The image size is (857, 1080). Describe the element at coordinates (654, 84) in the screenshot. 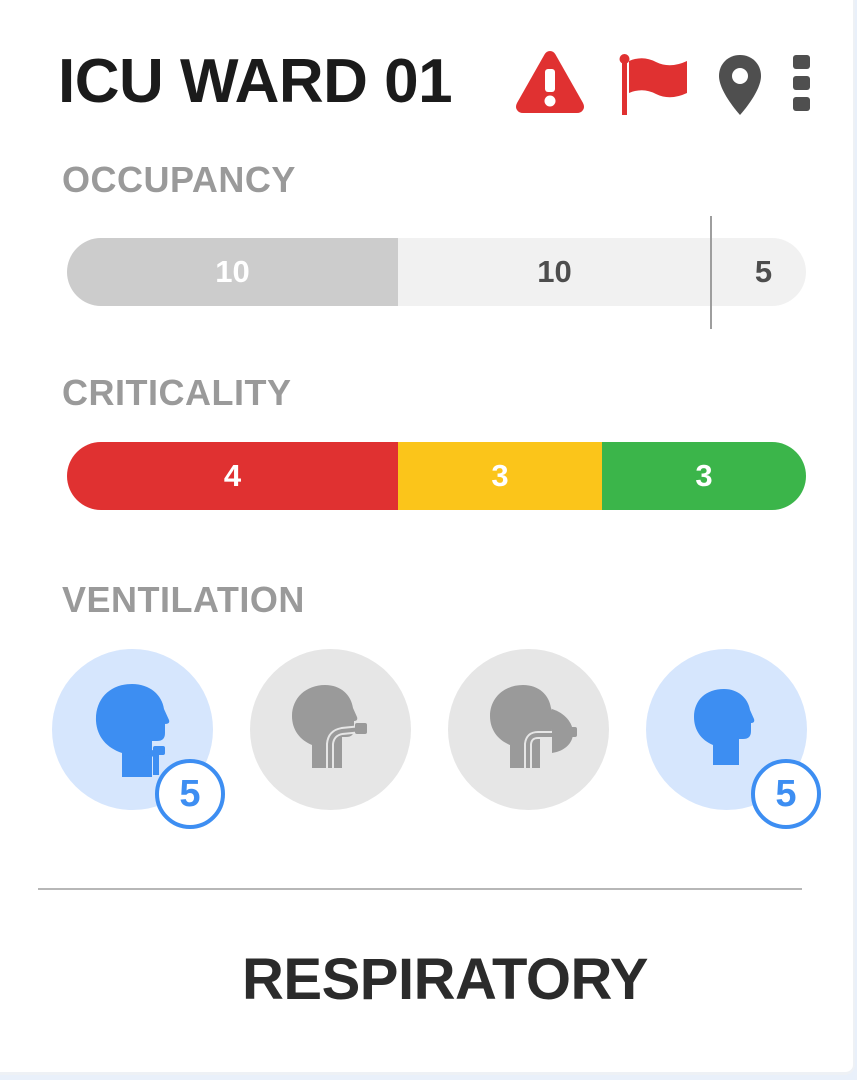

I see `flag-icon` at that location.